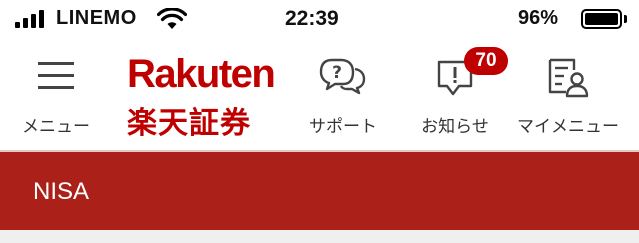  What do you see at coordinates (568, 78) in the screenshot?
I see `my-menu-user-icon` at bounding box center [568, 78].